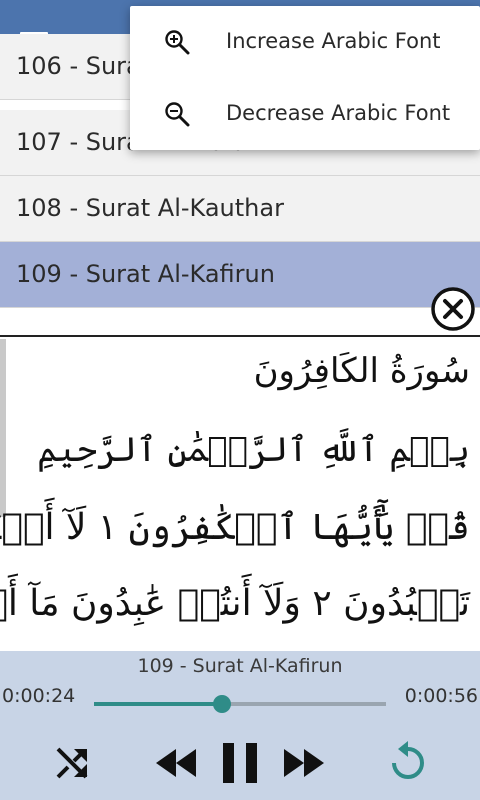  Describe the element at coordinates (441, 696) in the screenshot. I see `total-duration: 0:00:56` at that location.